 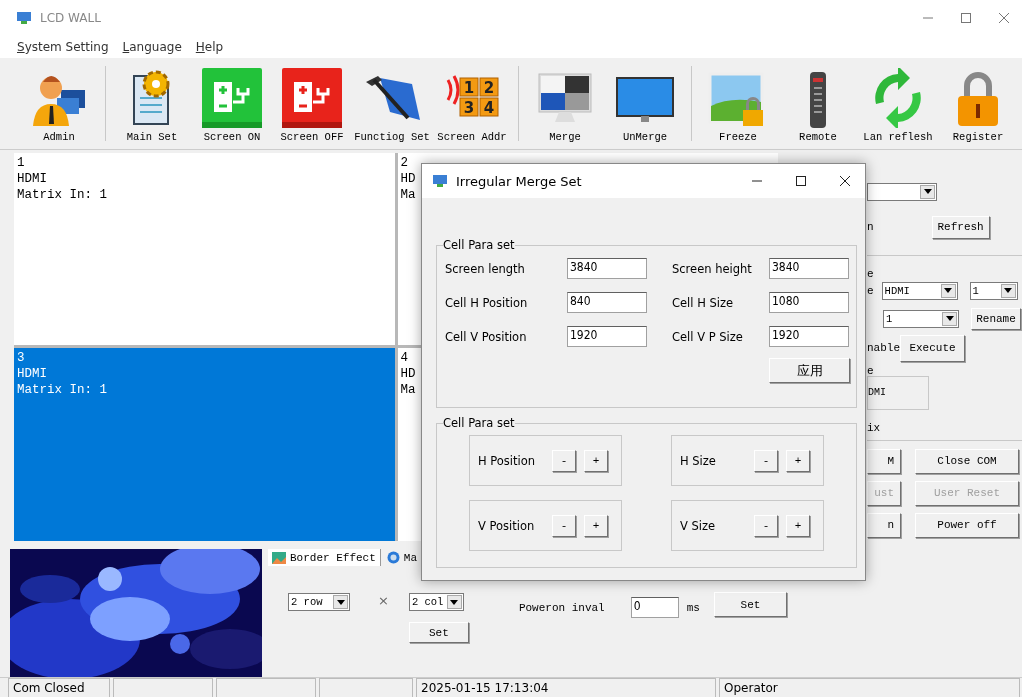 I want to click on remote-control-icon, so click(x=818, y=99).